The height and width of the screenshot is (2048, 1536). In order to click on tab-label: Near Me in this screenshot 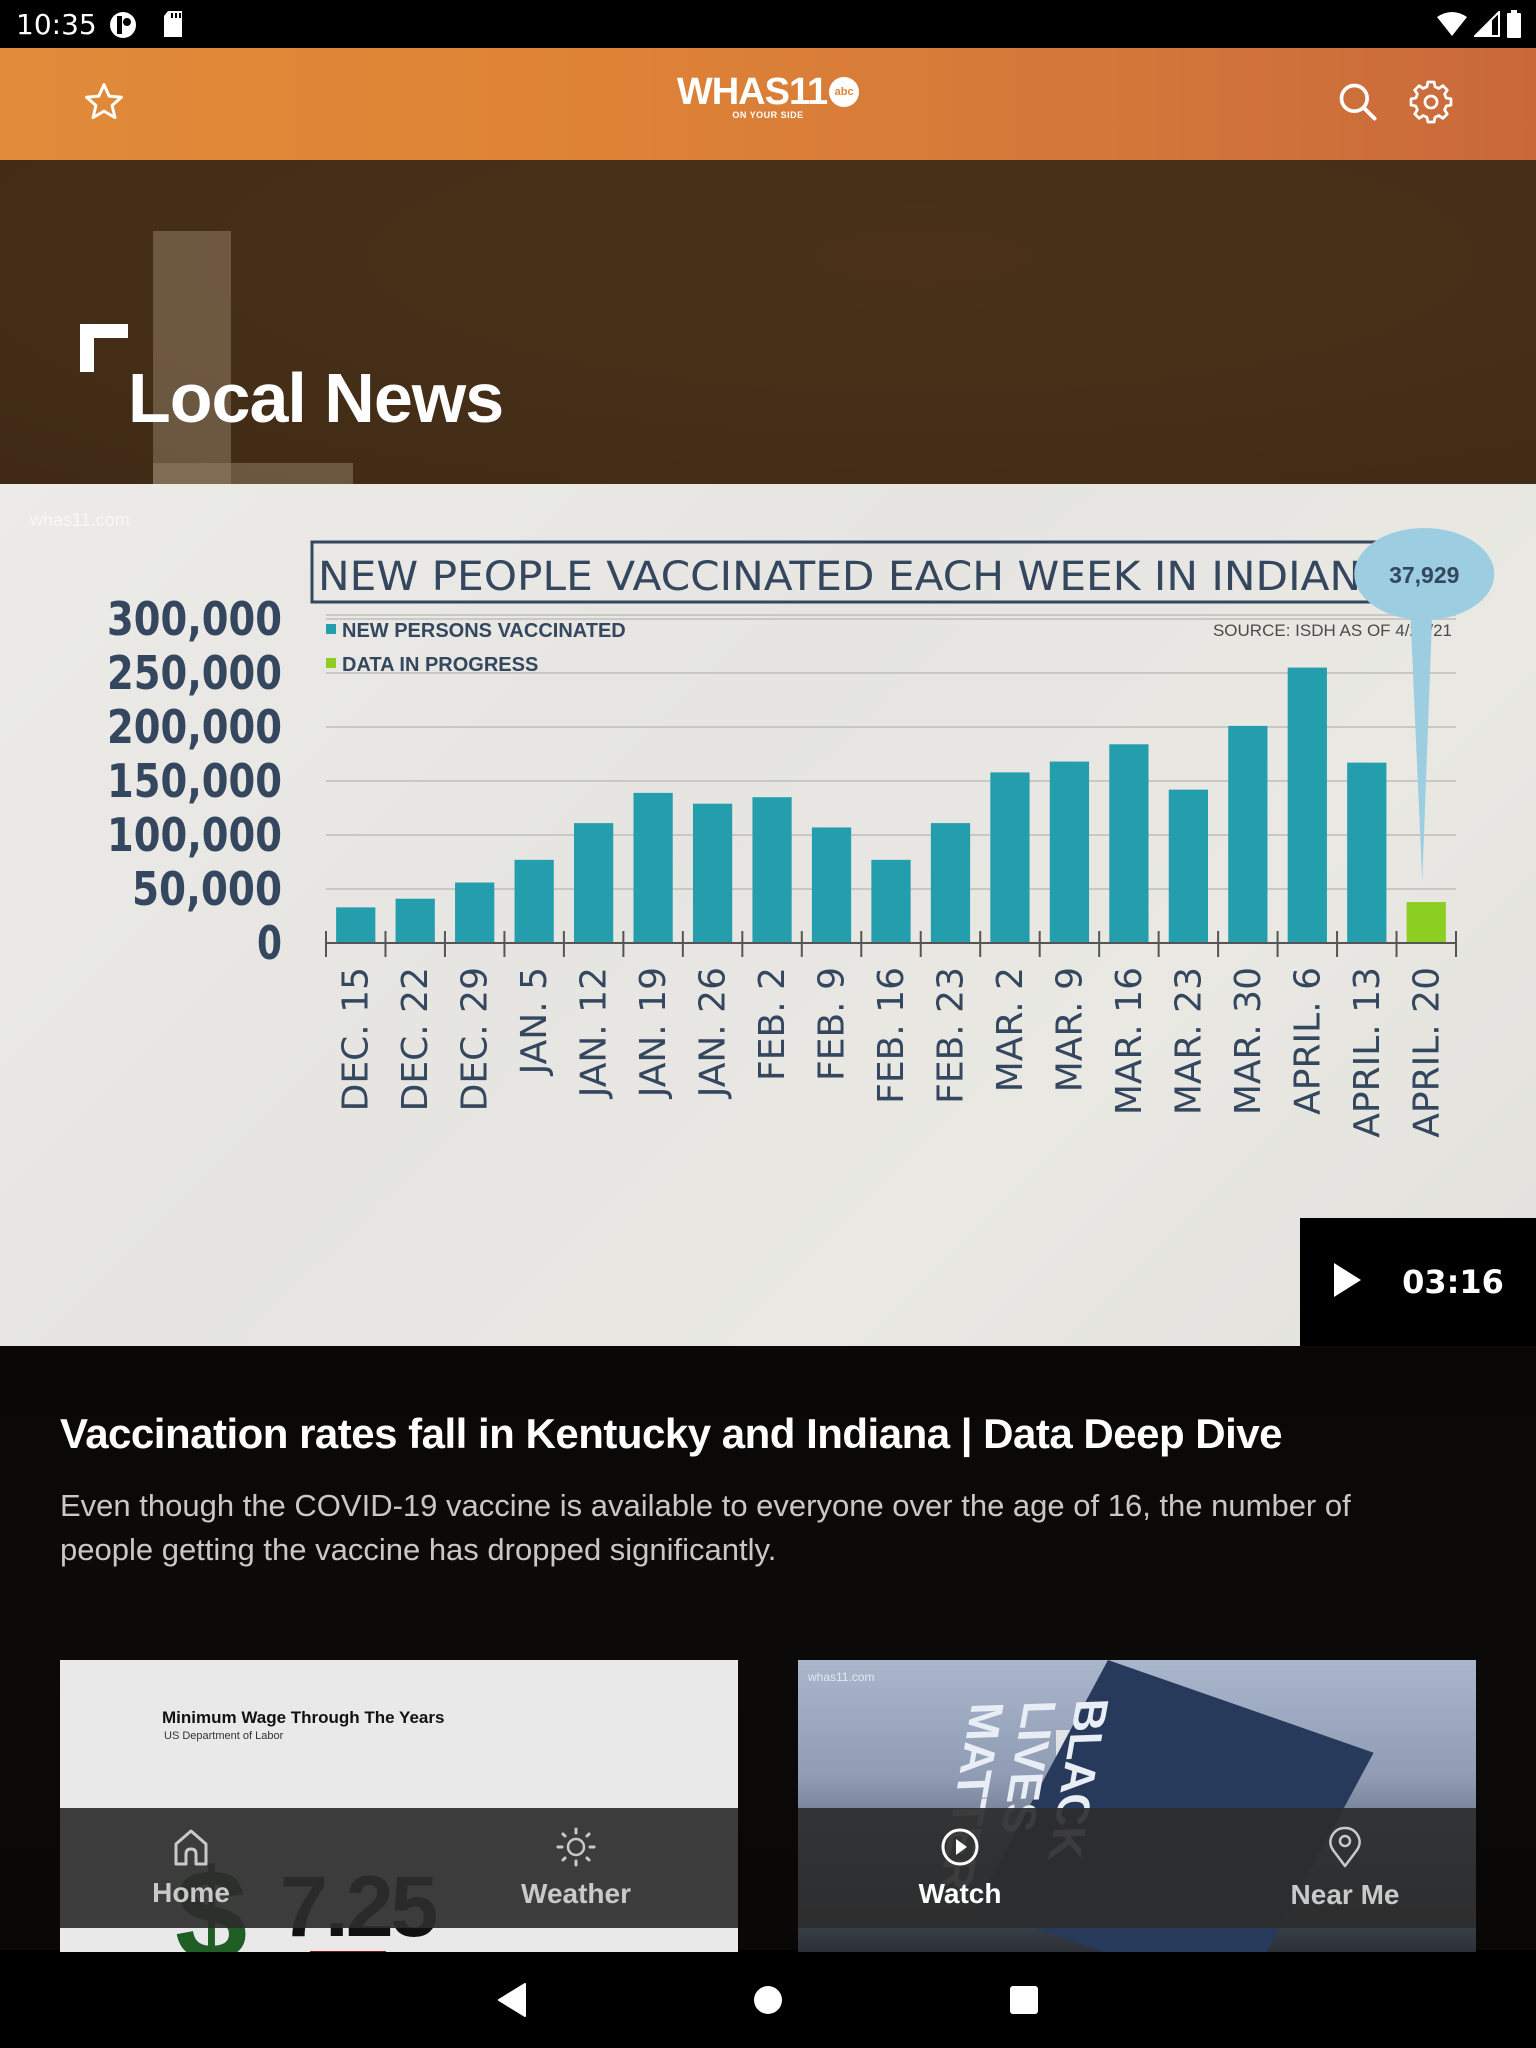, I will do `click(1345, 1894)`.